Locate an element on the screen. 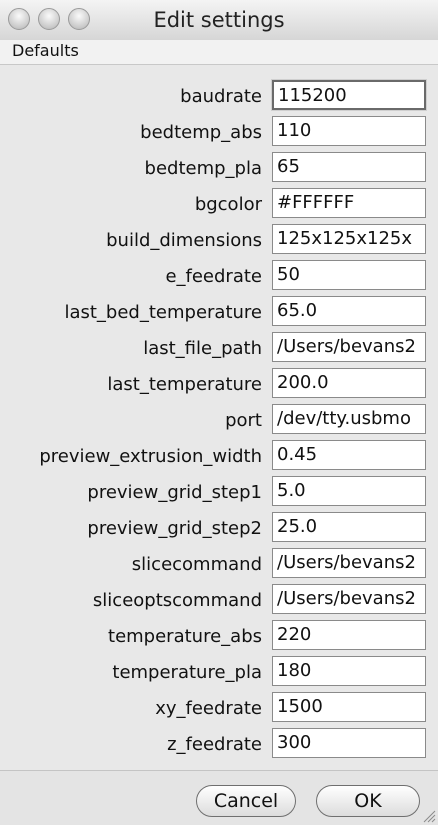 The image size is (438, 825). setting-row-last-bed-temperature: last_bed_temperature 65.0 is located at coordinates (219, 313).